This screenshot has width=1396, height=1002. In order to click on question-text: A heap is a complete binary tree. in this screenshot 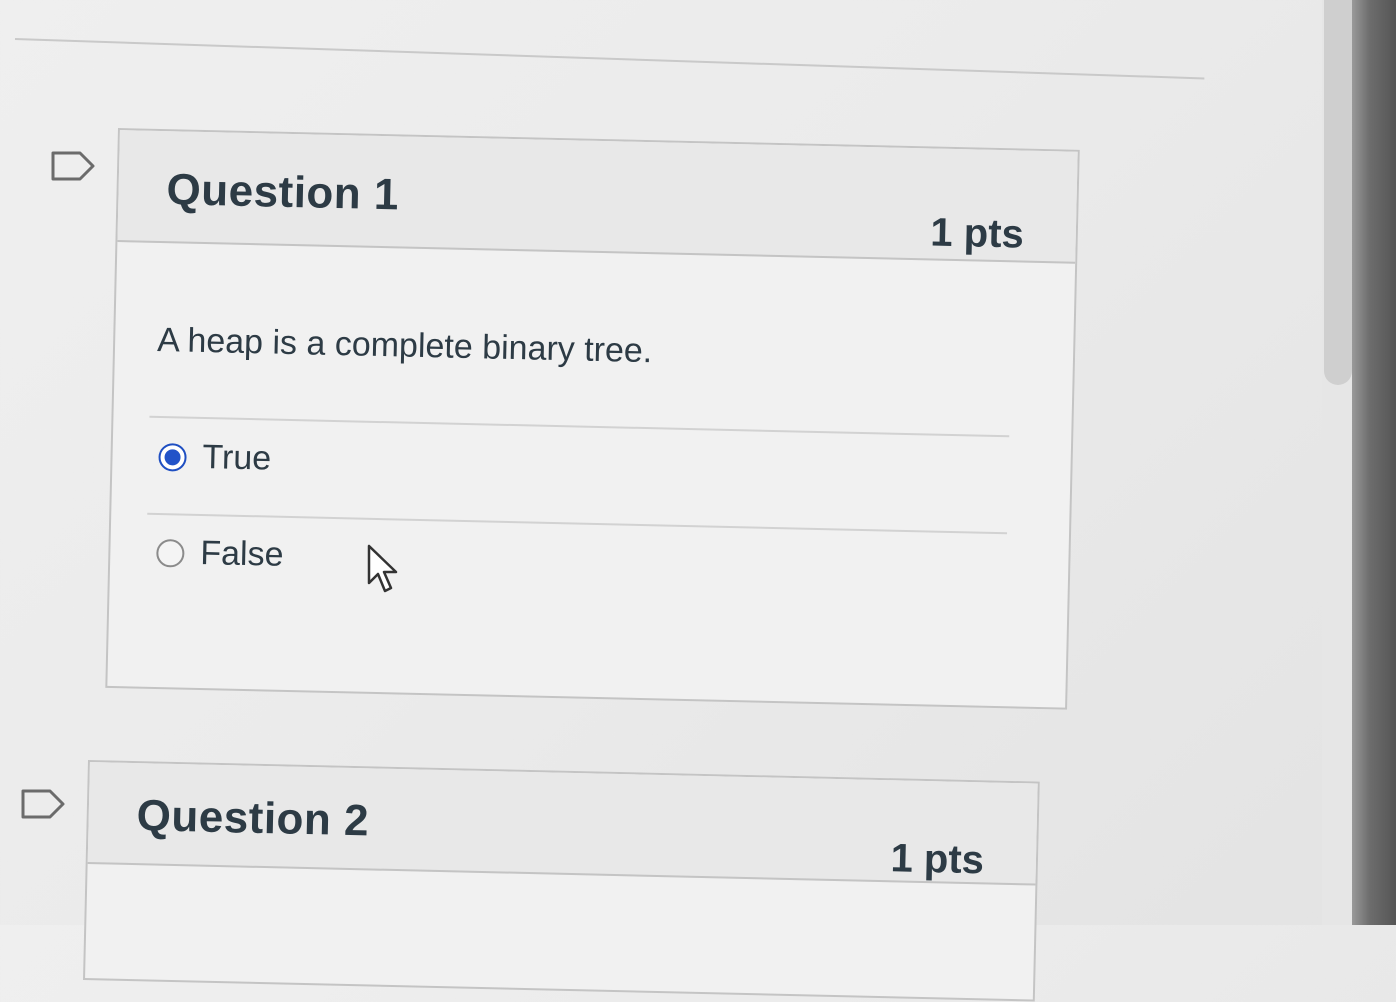, I will do `click(404, 345)`.